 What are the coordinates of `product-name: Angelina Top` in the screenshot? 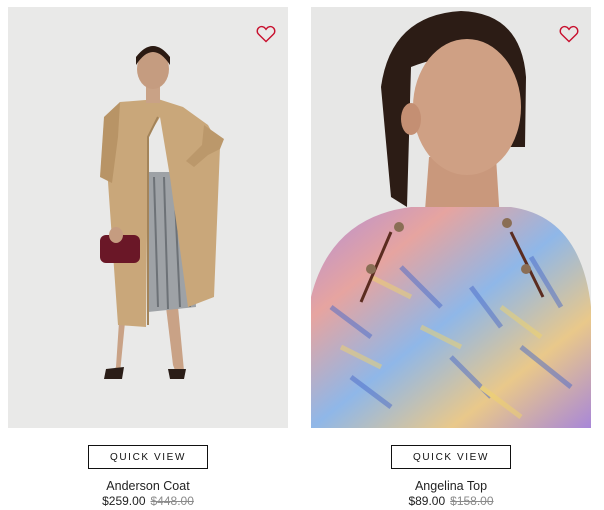 It's located at (451, 486).